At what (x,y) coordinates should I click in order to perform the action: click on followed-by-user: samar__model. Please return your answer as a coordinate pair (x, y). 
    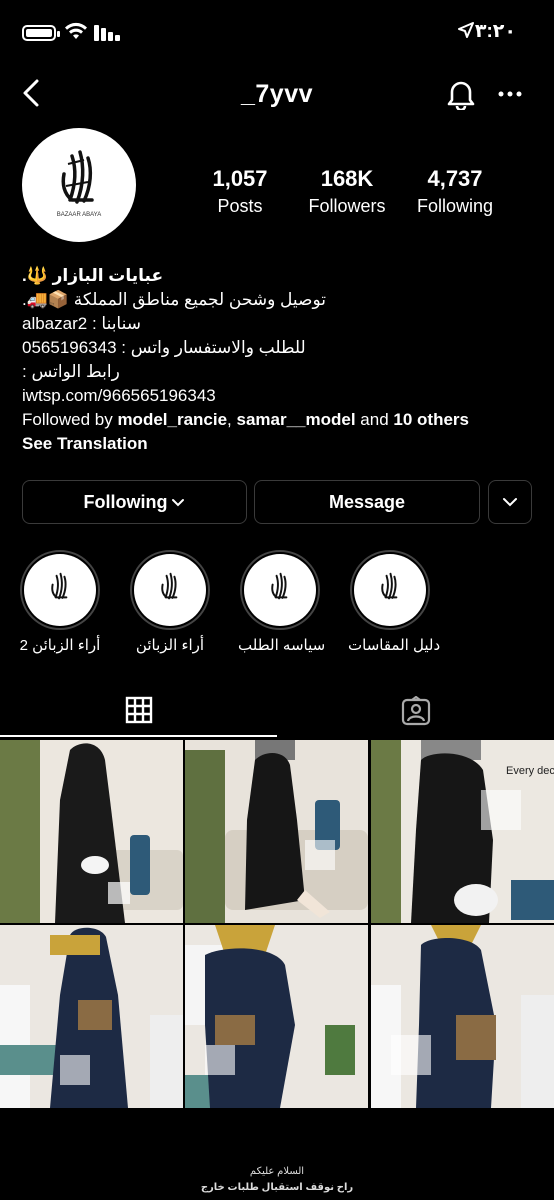
    Looking at the image, I should click on (296, 419).